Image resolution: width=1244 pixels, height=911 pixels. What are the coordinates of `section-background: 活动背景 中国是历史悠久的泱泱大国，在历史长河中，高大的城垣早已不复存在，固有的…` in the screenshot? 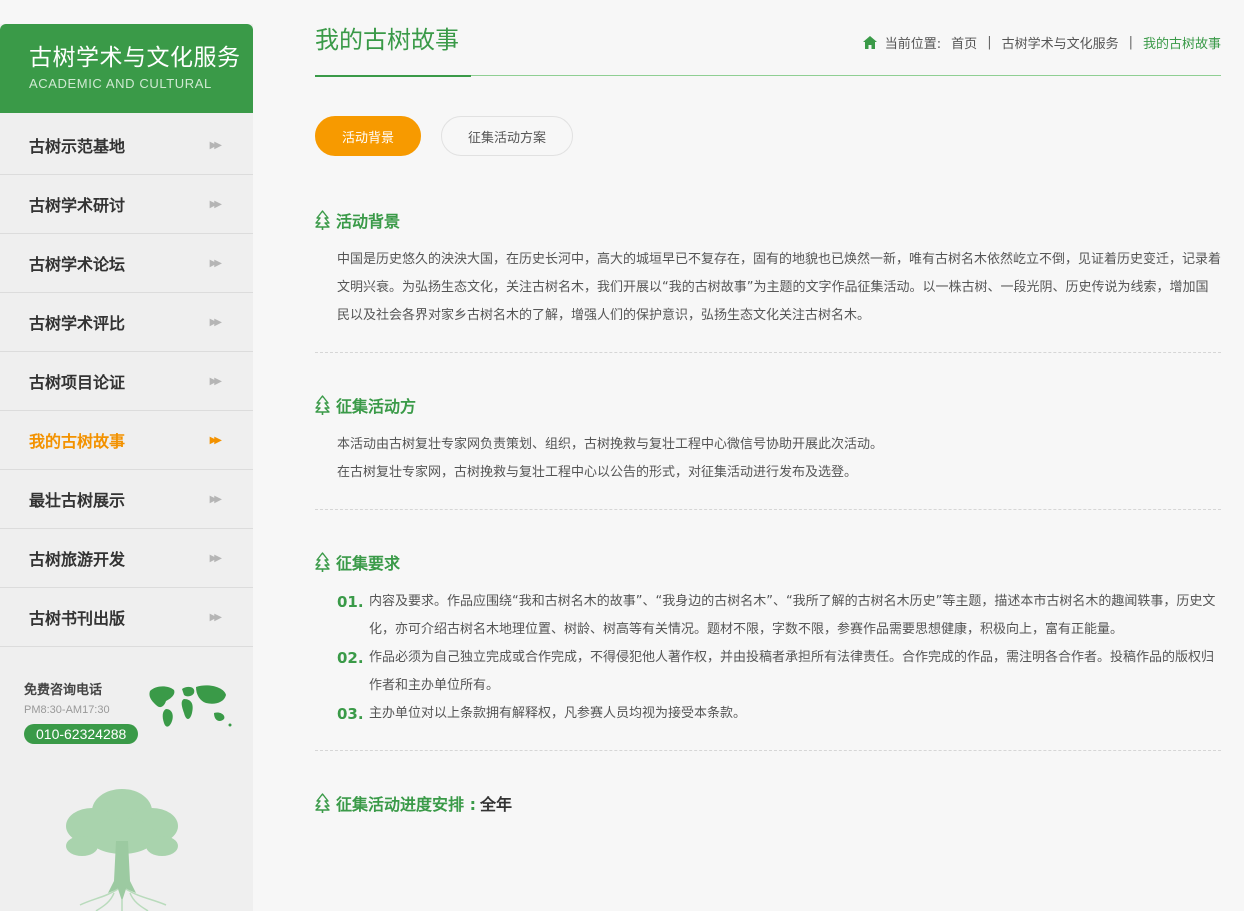 It's located at (768, 280).